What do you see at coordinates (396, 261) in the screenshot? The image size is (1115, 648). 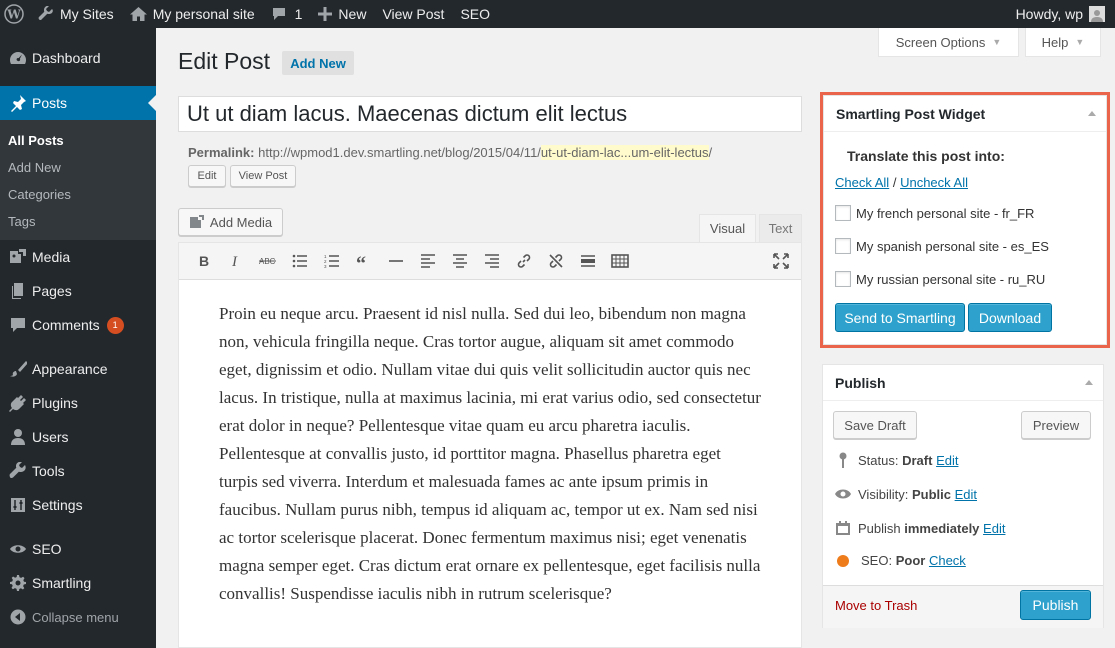 I see `horizontal-line-icon` at bounding box center [396, 261].